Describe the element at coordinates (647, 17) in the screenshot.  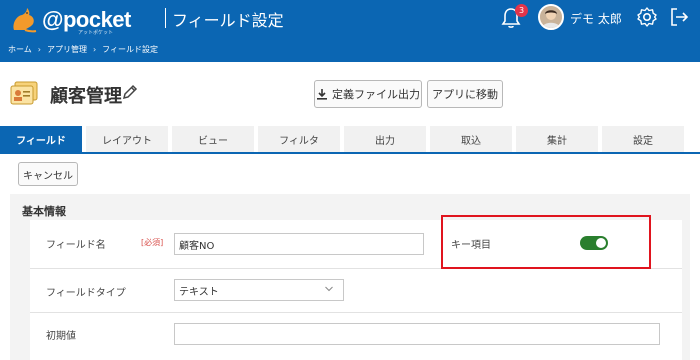
I see `gear-icon` at that location.